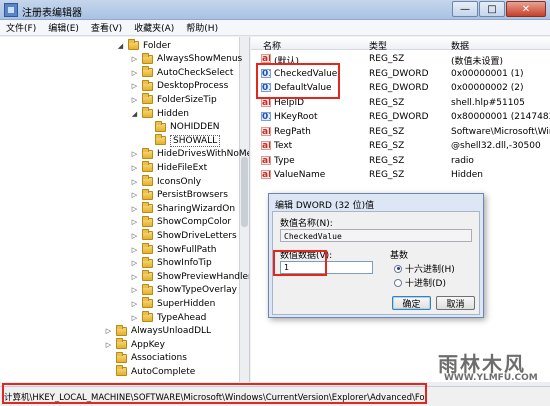 This screenshot has width=550, height=406. What do you see at coordinates (21, 27) in the screenshot?
I see `menu-file: 文件(F)` at bounding box center [21, 27].